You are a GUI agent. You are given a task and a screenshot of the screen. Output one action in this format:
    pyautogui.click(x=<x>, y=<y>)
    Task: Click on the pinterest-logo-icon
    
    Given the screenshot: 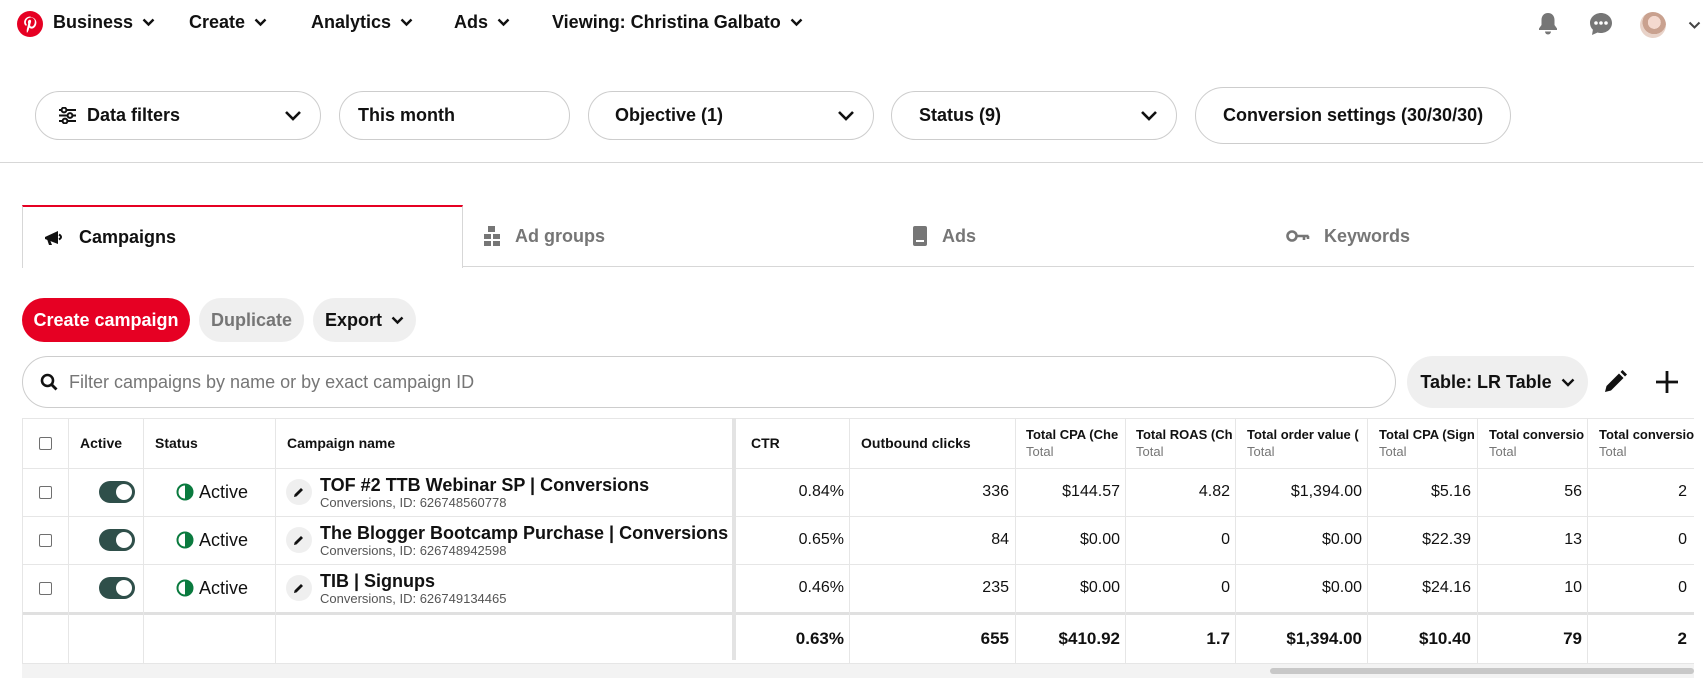 What is the action you would take?
    pyautogui.click(x=30, y=24)
    